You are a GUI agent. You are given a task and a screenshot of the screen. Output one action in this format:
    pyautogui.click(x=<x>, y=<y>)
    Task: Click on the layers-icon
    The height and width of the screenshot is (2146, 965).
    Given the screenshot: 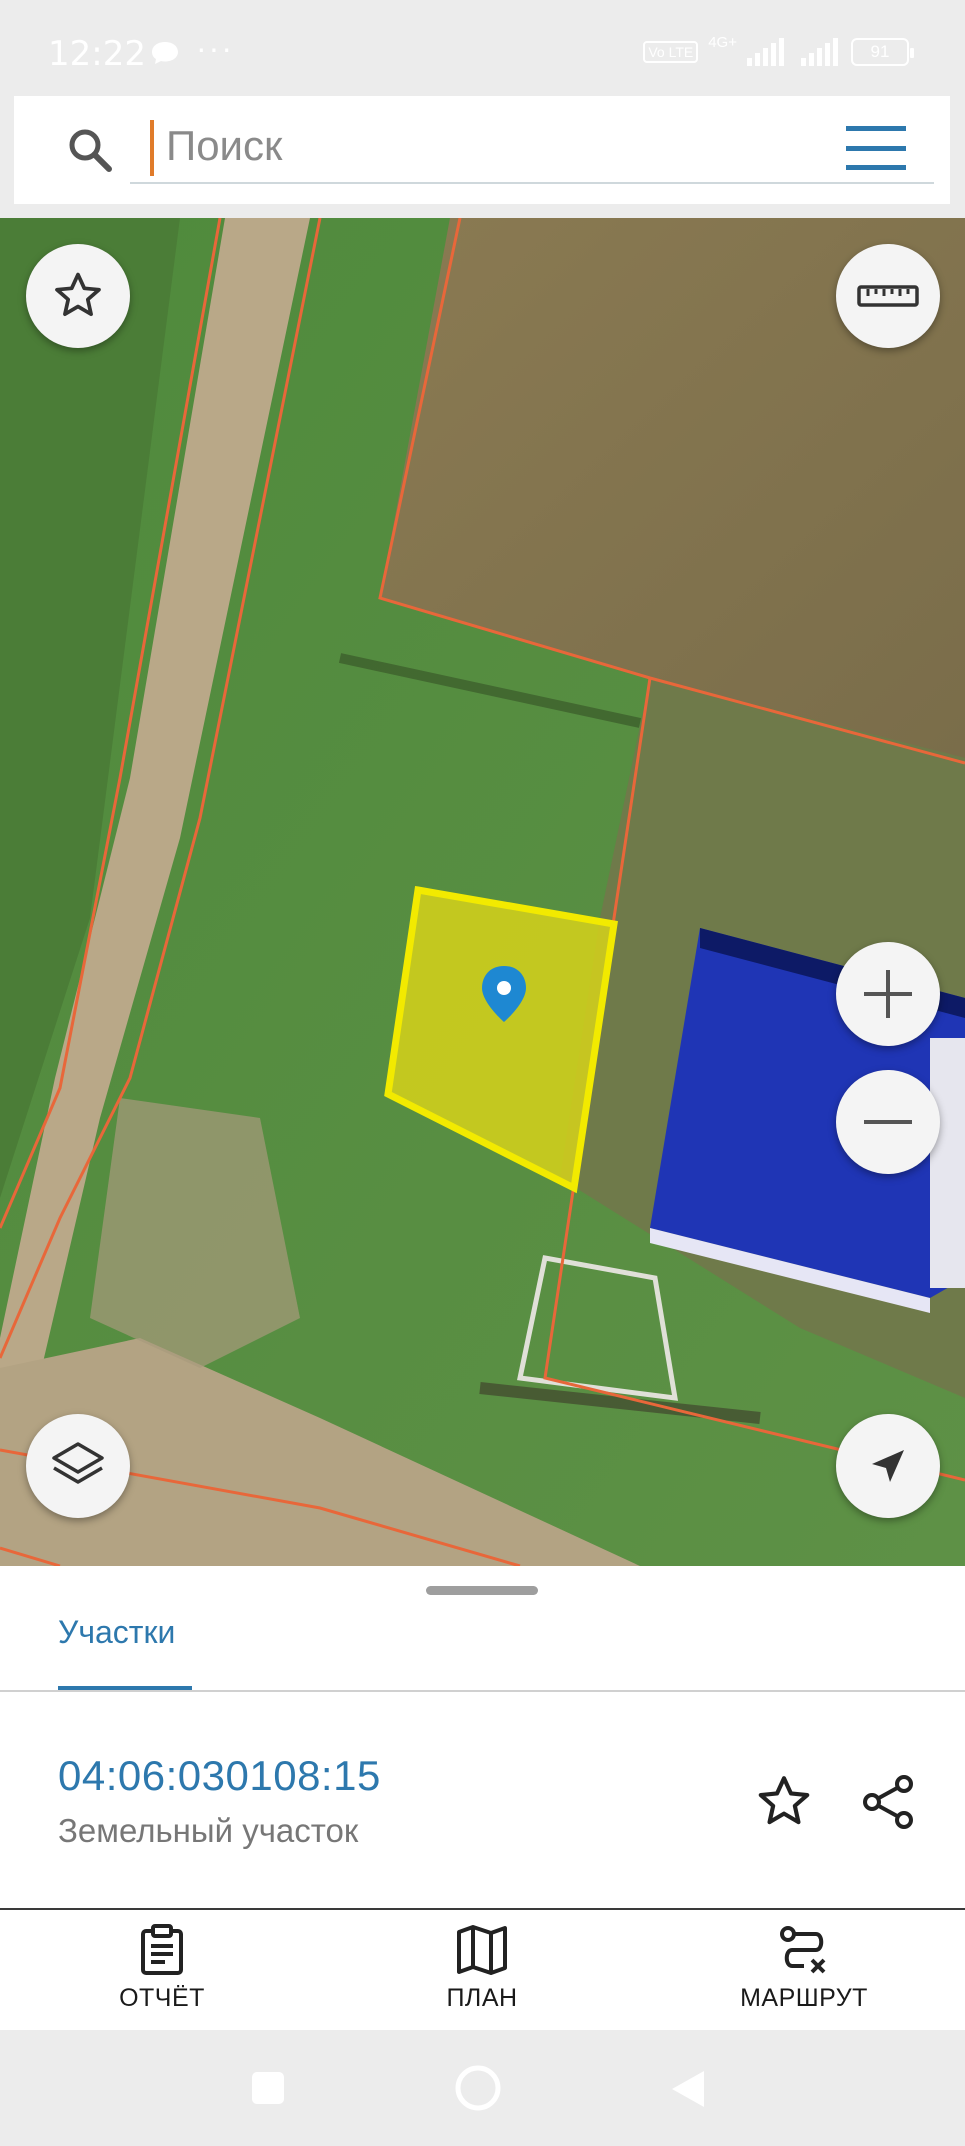 What is the action you would take?
    pyautogui.click(x=78, y=1463)
    